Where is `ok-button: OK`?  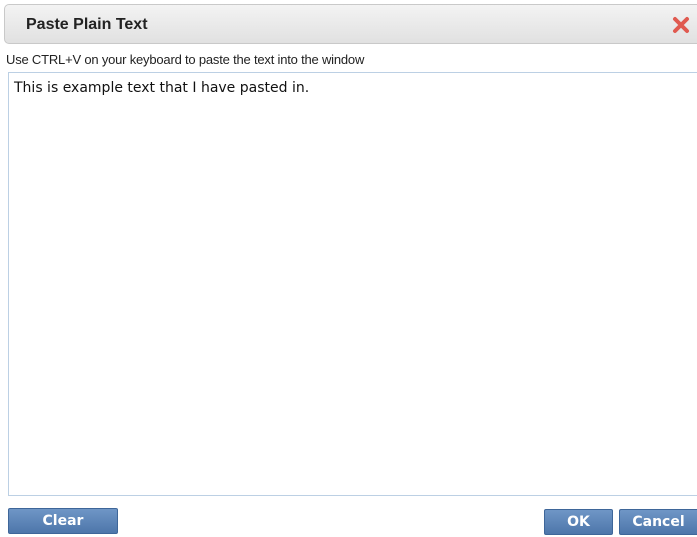 ok-button: OK is located at coordinates (578, 522).